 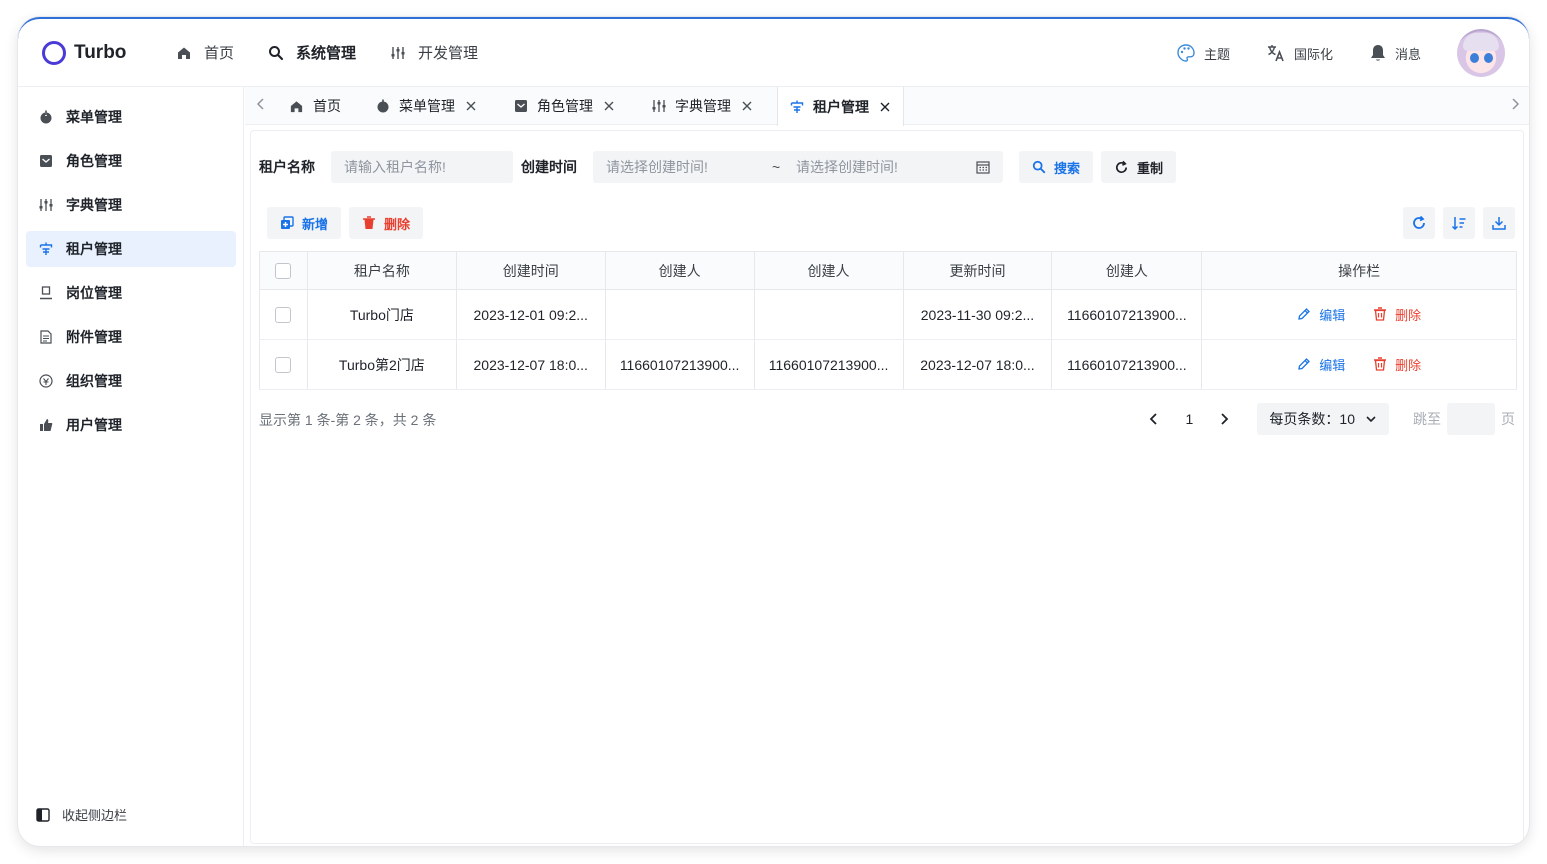 I want to click on trash-icon, so click(x=1380, y=314).